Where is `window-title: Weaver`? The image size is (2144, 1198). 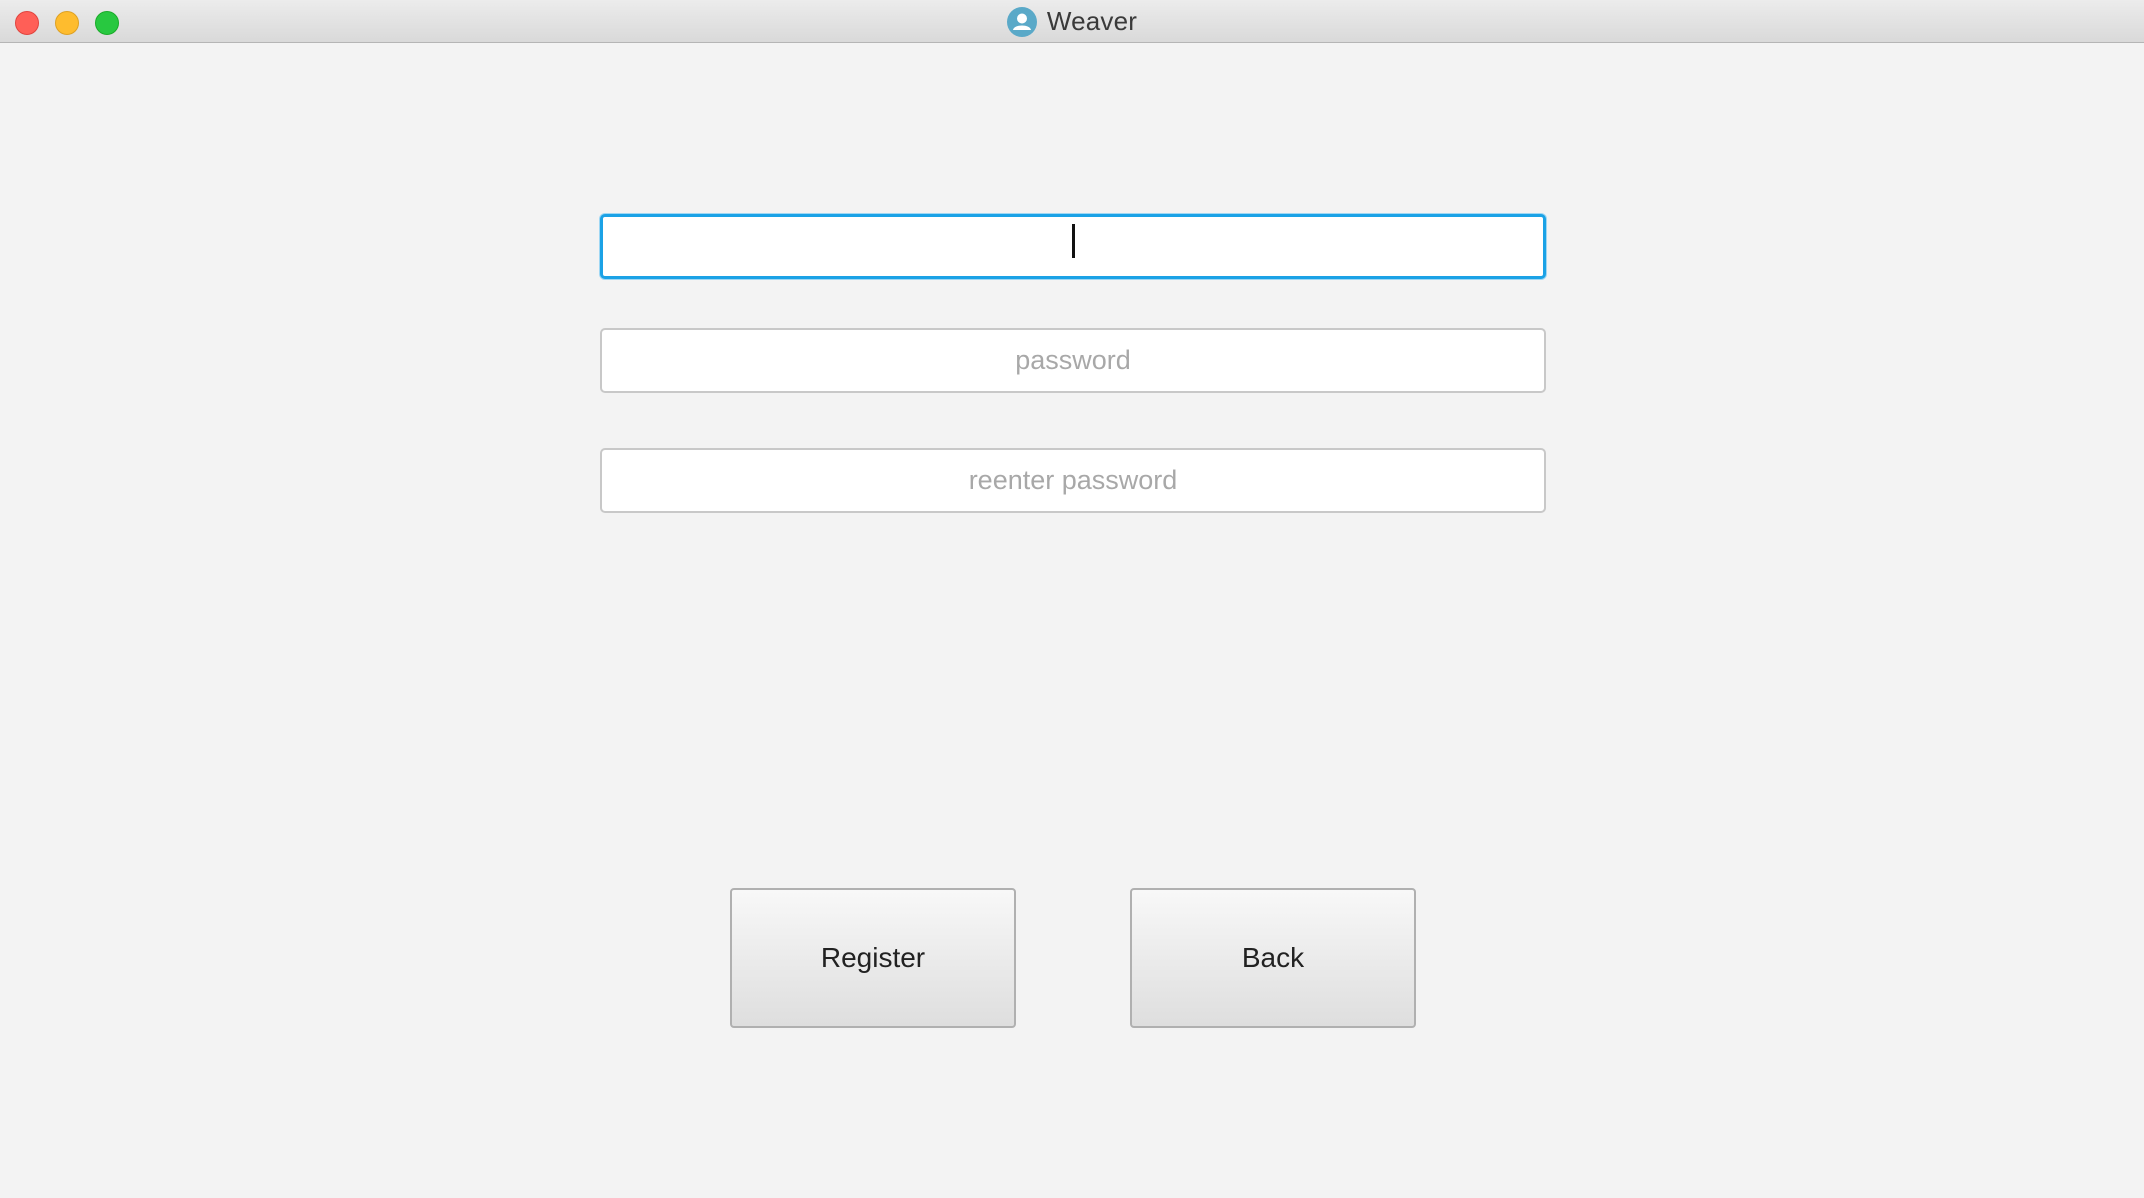 window-title: Weaver is located at coordinates (1092, 21).